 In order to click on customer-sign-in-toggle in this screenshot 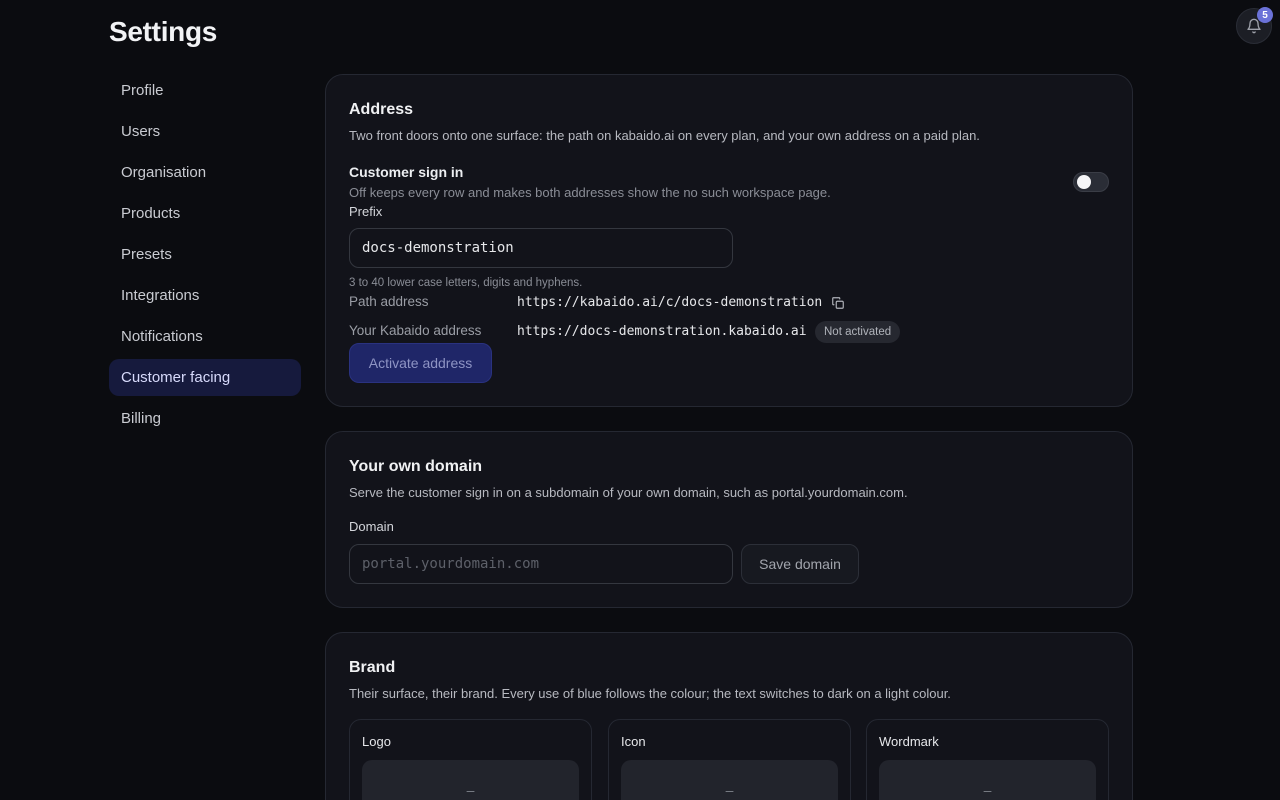, I will do `click(1091, 182)`.